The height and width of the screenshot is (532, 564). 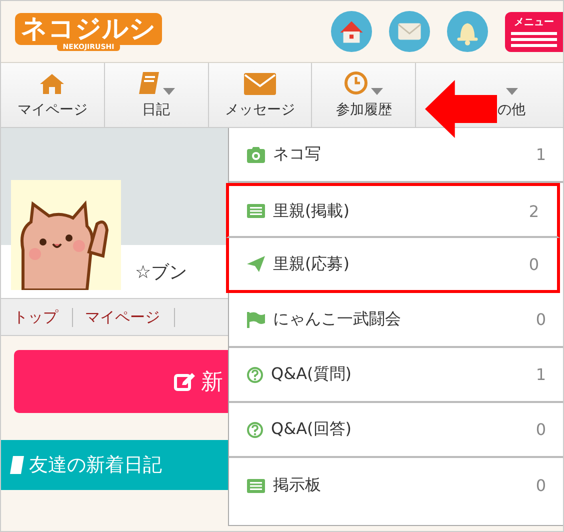 I want to click on nav-tab: 参加履歴, so click(x=364, y=95).